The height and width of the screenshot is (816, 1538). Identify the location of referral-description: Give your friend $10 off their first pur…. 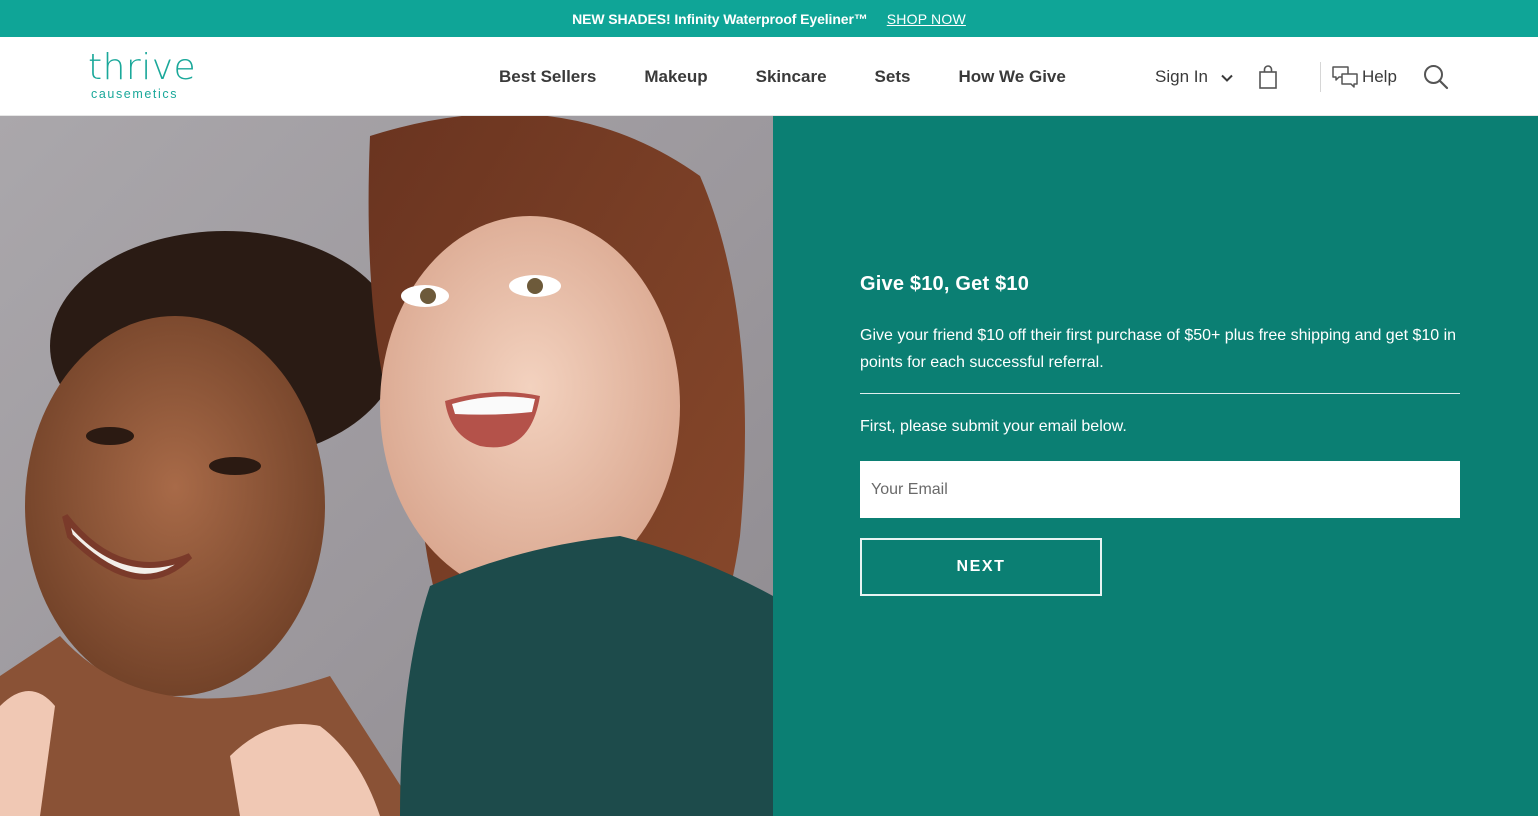
(1158, 349).